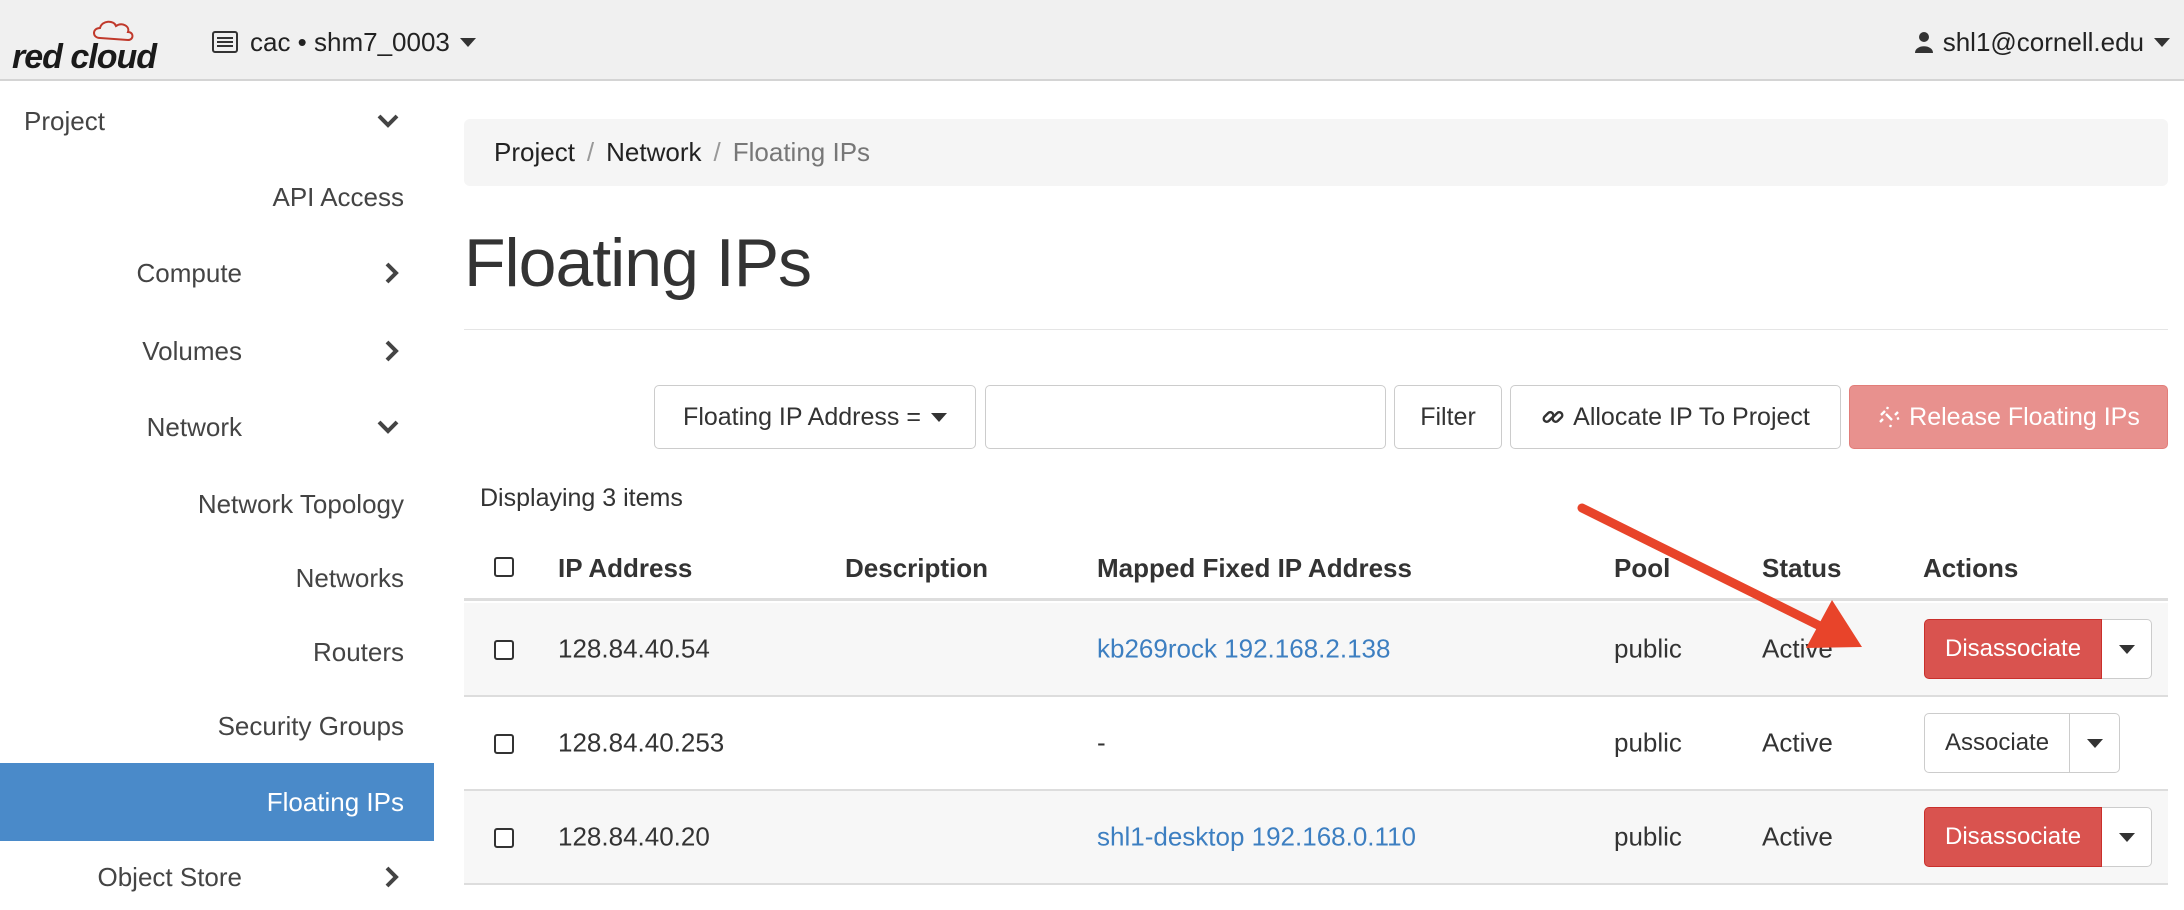 The width and height of the screenshot is (2184, 910). I want to click on sidebar-item-label: Floating IPs, so click(335, 801).